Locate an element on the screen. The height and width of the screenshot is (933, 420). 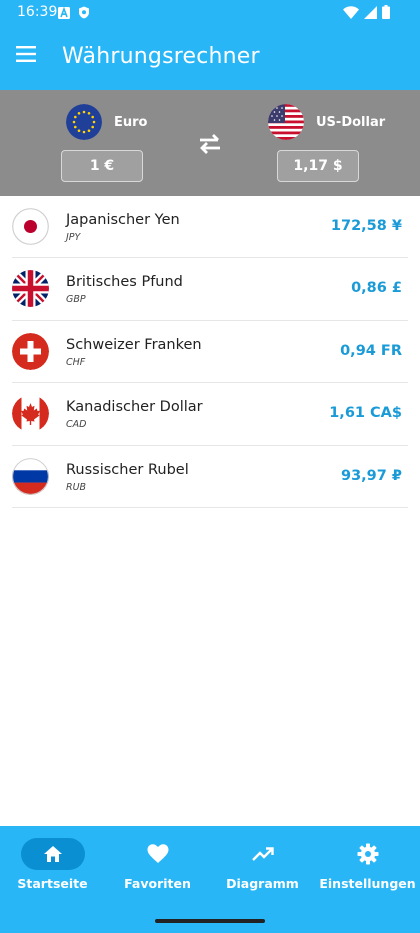
app-bar: Währungsrechner is located at coordinates (210, 58).